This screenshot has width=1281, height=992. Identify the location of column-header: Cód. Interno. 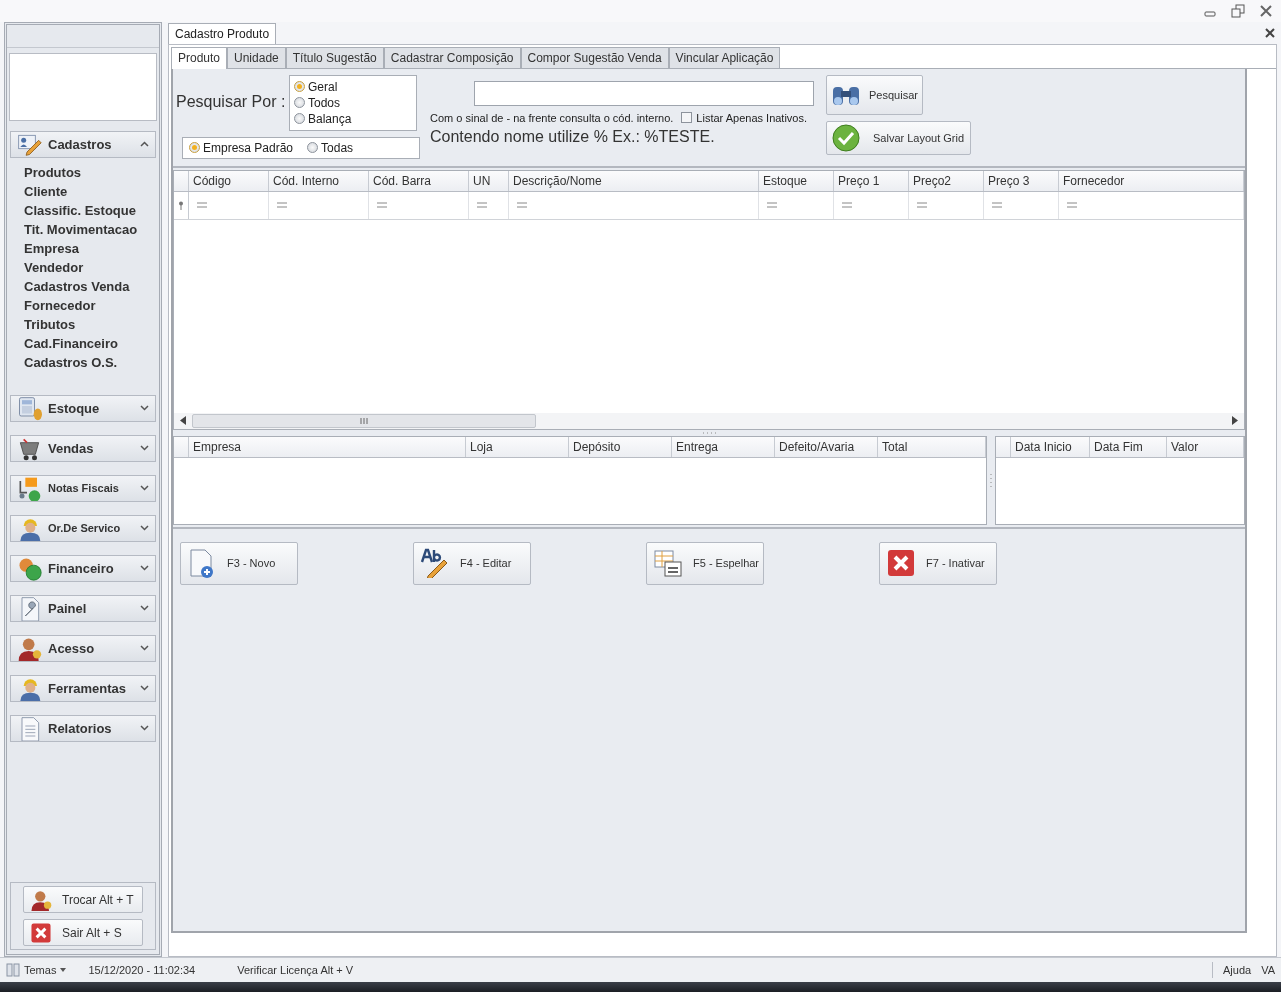
(319, 181).